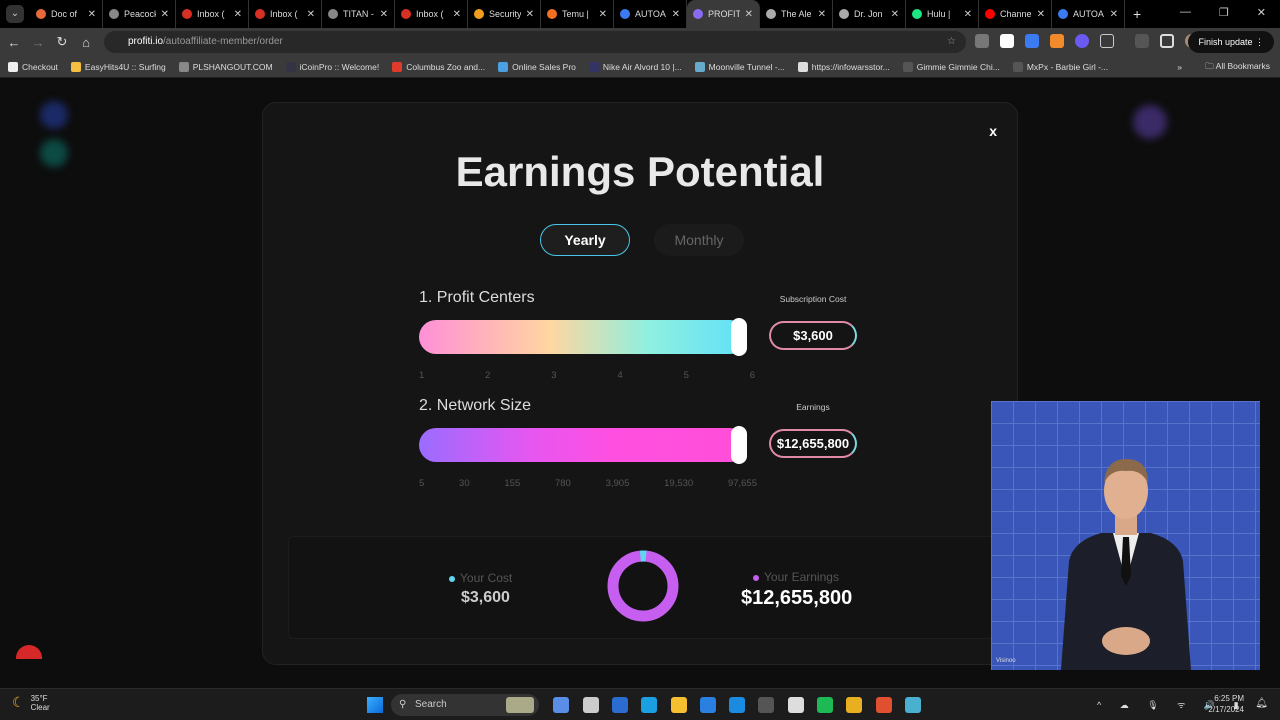  What do you see at coordinates (1231, 42) in the screenshot?
I see `finish-update-button: Finish update ⋮` at bounding box center [1231, 42].